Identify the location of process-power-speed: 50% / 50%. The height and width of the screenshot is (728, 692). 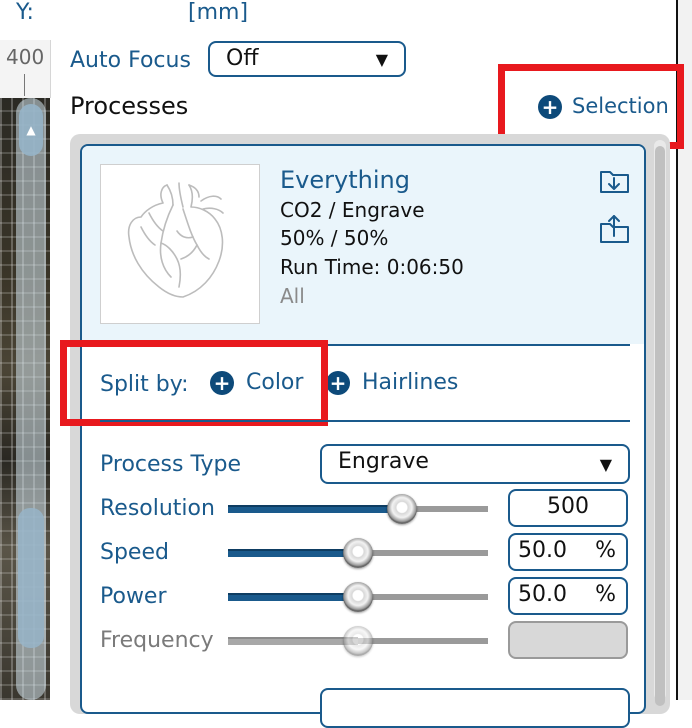
(334, 238).